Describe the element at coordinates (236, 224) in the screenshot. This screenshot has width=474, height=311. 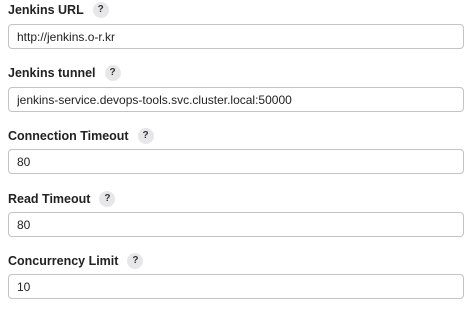
I see `read-timeout-input` at that location.